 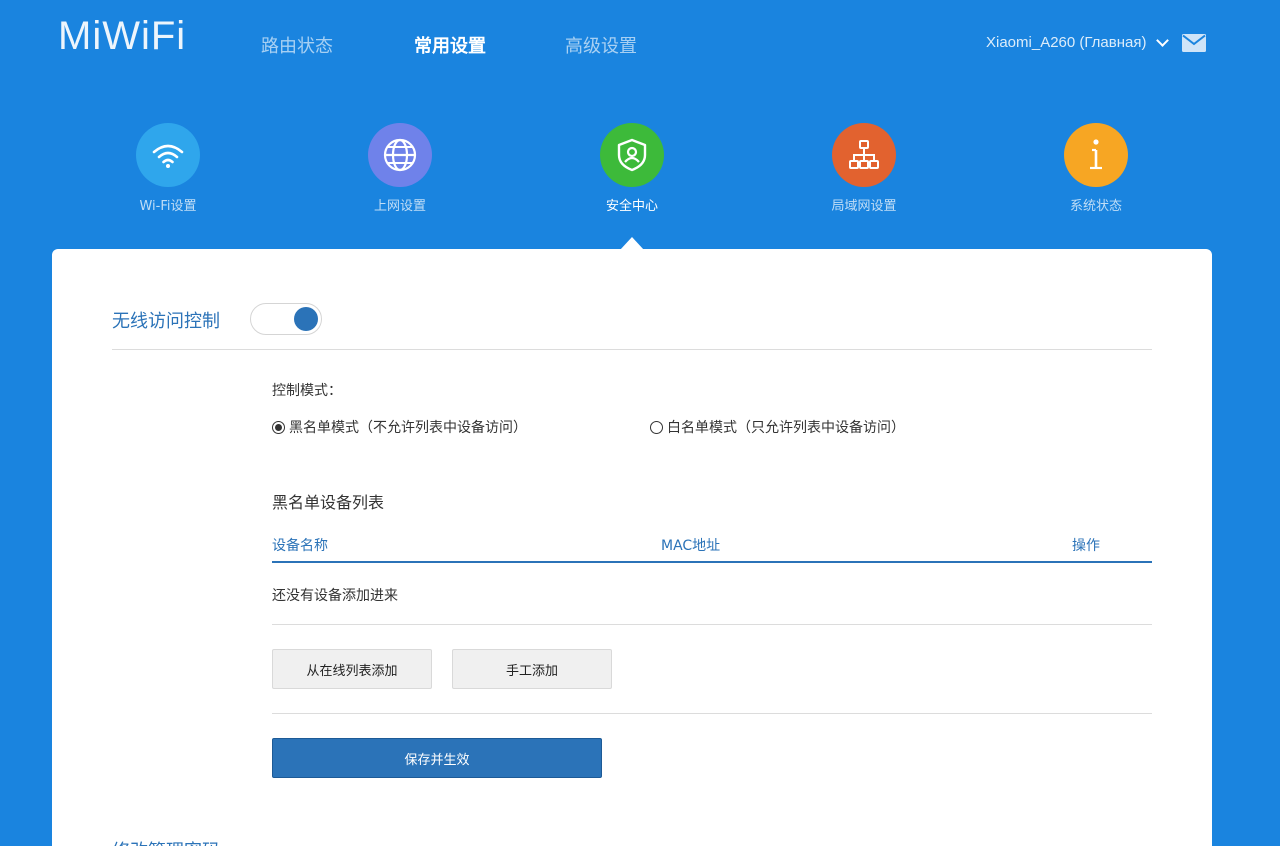 What do you see at coordinates (786, 428) in the screenshot?
I see `radio-label: 白名单模式（只允许列表中设备访问）` at bounding box center [786, 428].